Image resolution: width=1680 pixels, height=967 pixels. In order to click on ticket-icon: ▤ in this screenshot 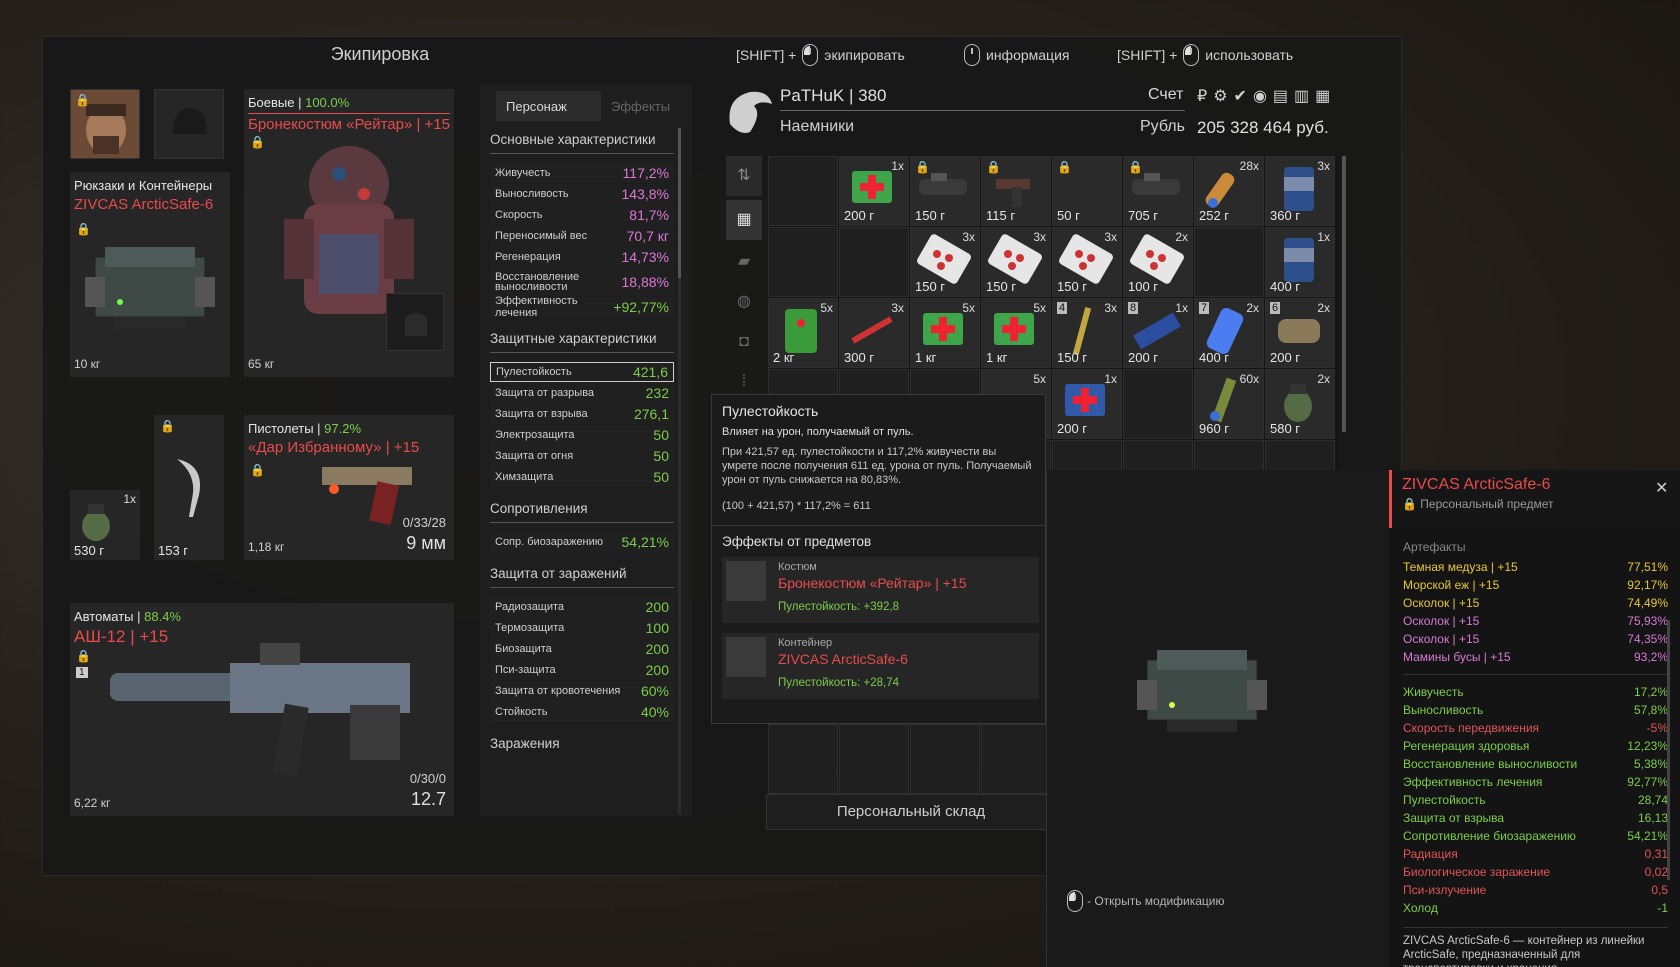, I will do `click(1280, 96)`.